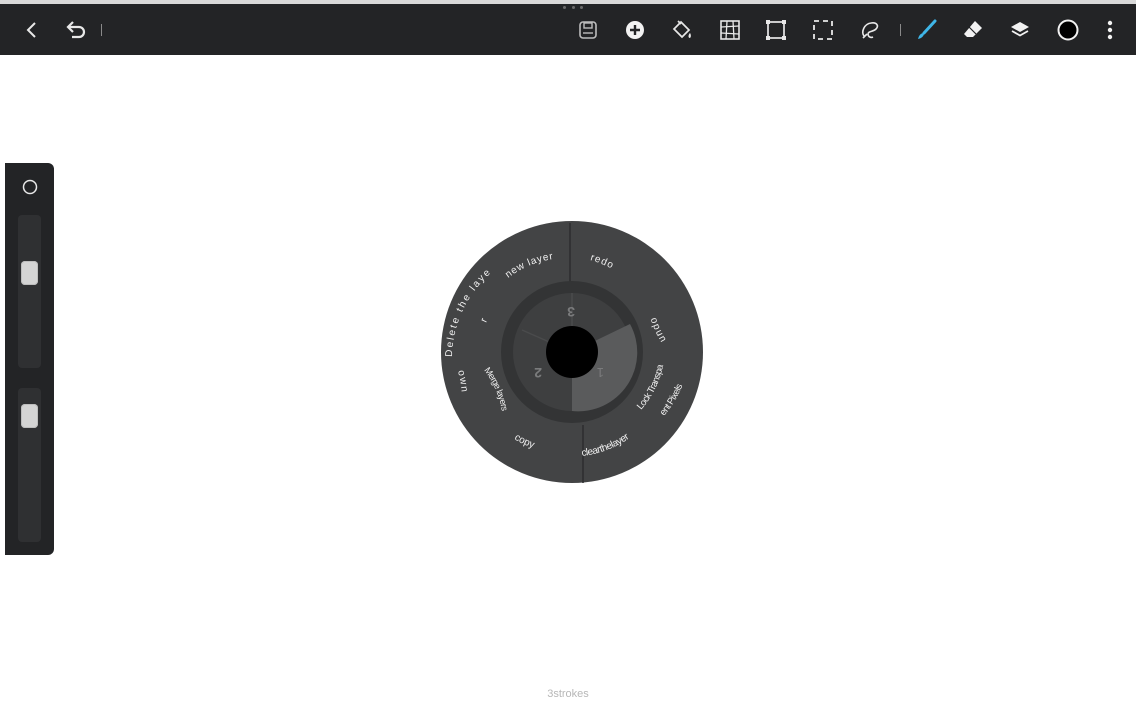 This screenshot has width=1136, height=713. I want to click on layers-button, so click(1020, 29).